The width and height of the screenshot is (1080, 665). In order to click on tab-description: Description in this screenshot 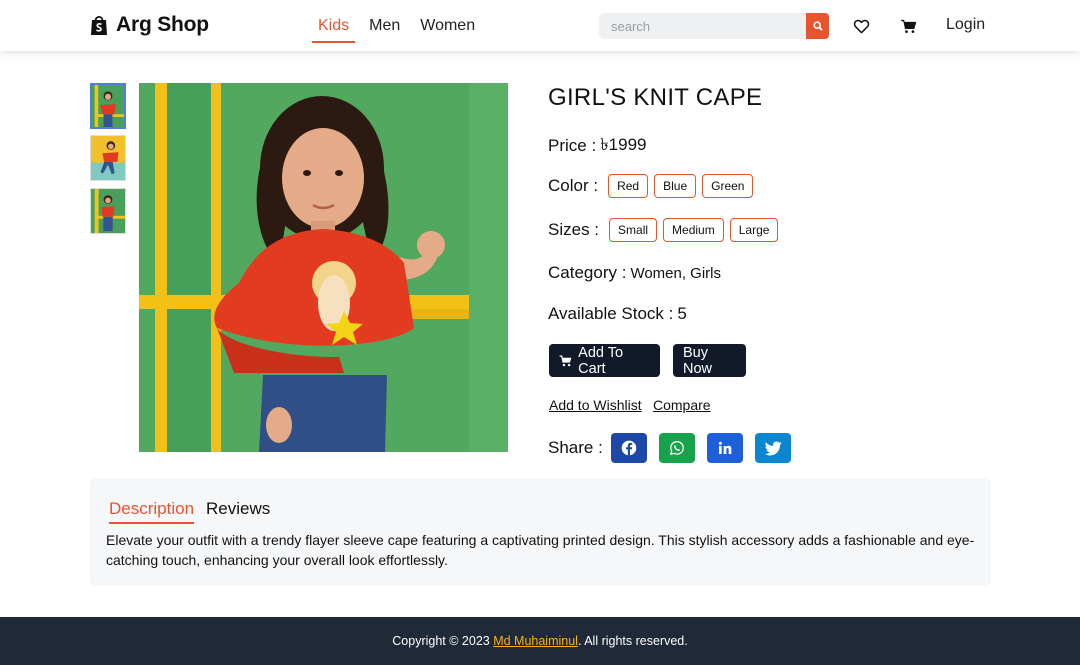, I will do `click(152, 511)`.